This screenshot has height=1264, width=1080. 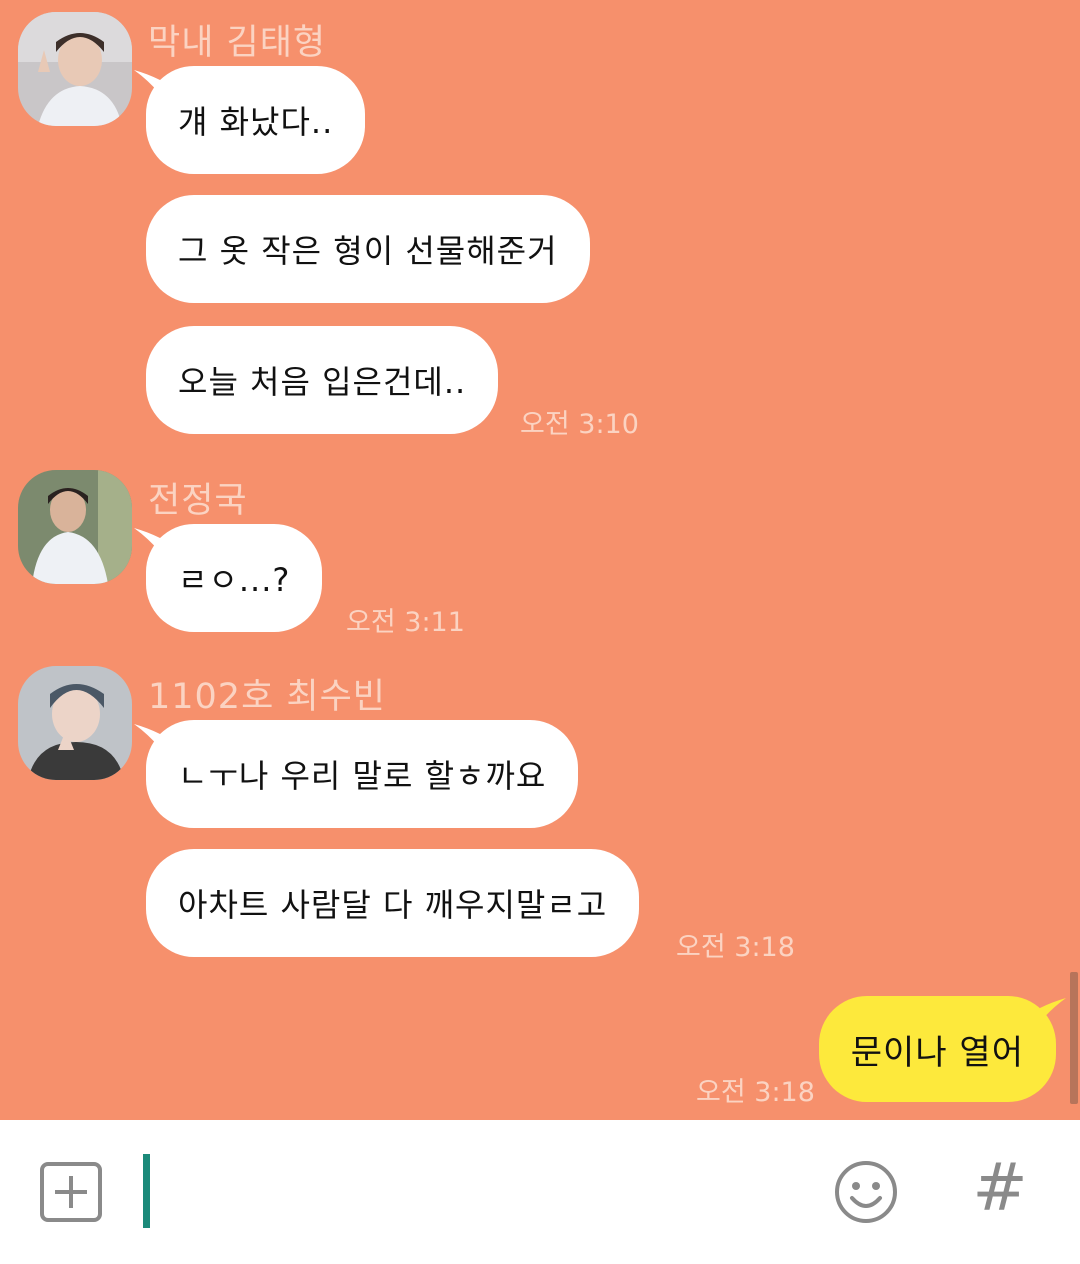 What do you see at coordinates (234, 578) in the screenshot?
I see `message-bubble: ㄹㅇ...?` at bounding box center [234, 578].